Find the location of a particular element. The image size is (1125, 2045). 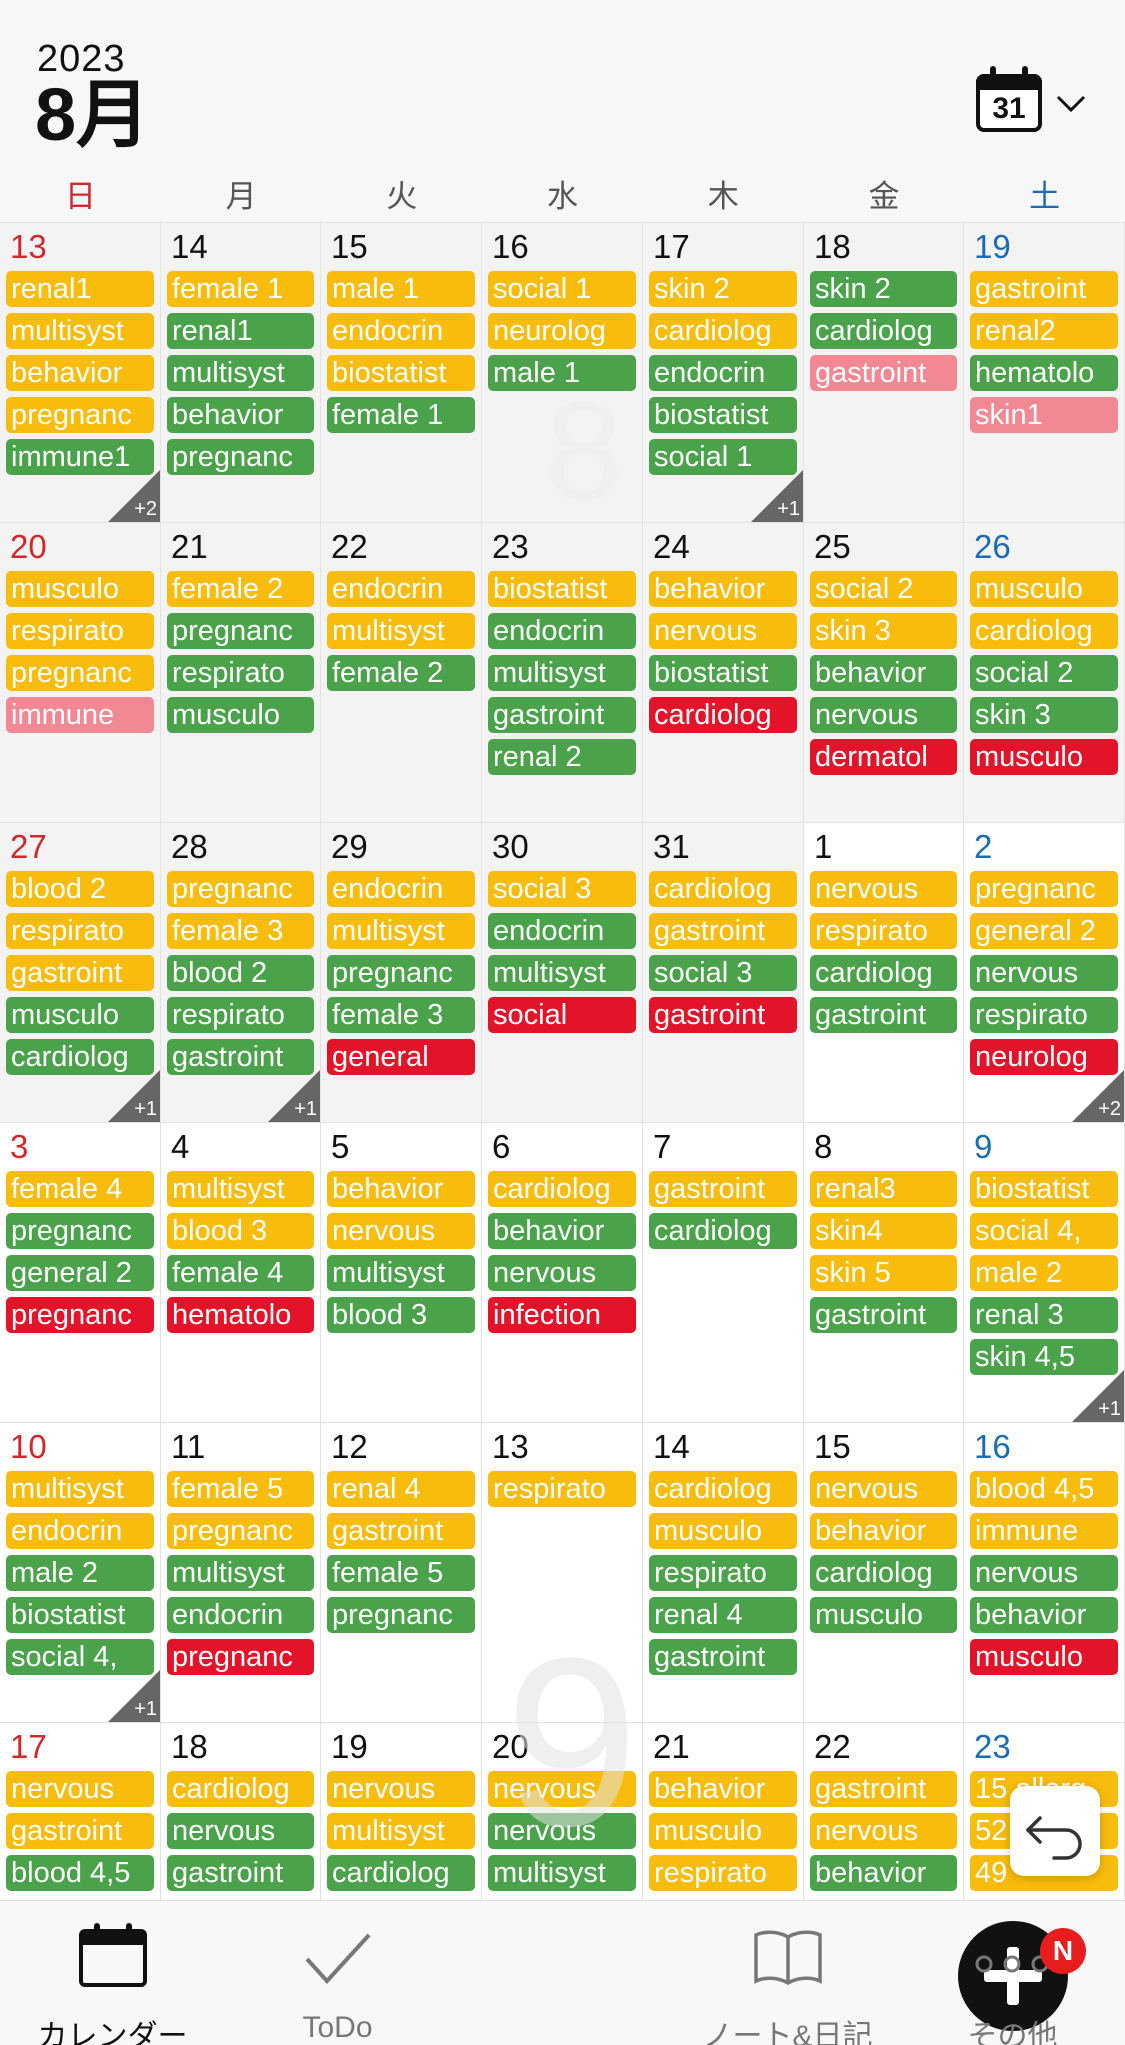

tab-more: その他 is located at coordinates (1012, 1973).